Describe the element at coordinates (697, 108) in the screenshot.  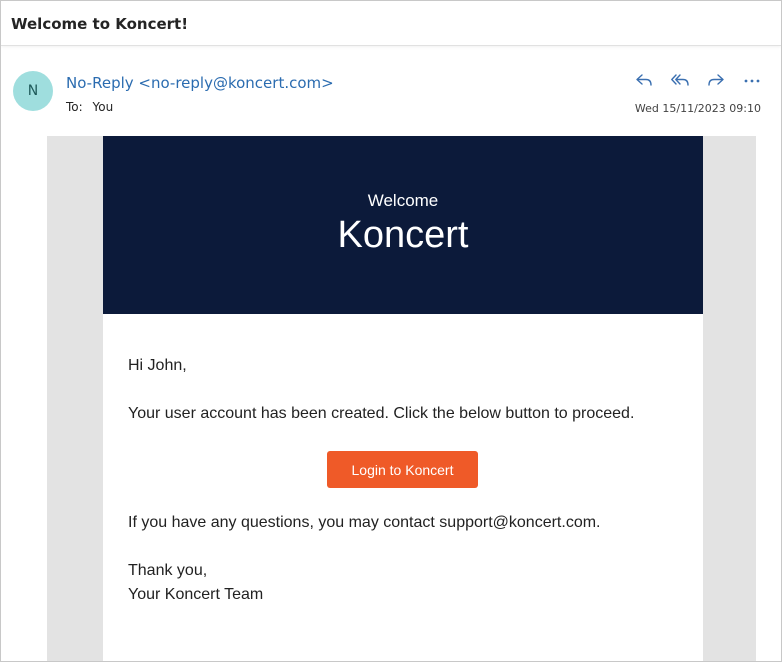
I see `sent-date: Wed 15/11/2023 09:10` at that location.